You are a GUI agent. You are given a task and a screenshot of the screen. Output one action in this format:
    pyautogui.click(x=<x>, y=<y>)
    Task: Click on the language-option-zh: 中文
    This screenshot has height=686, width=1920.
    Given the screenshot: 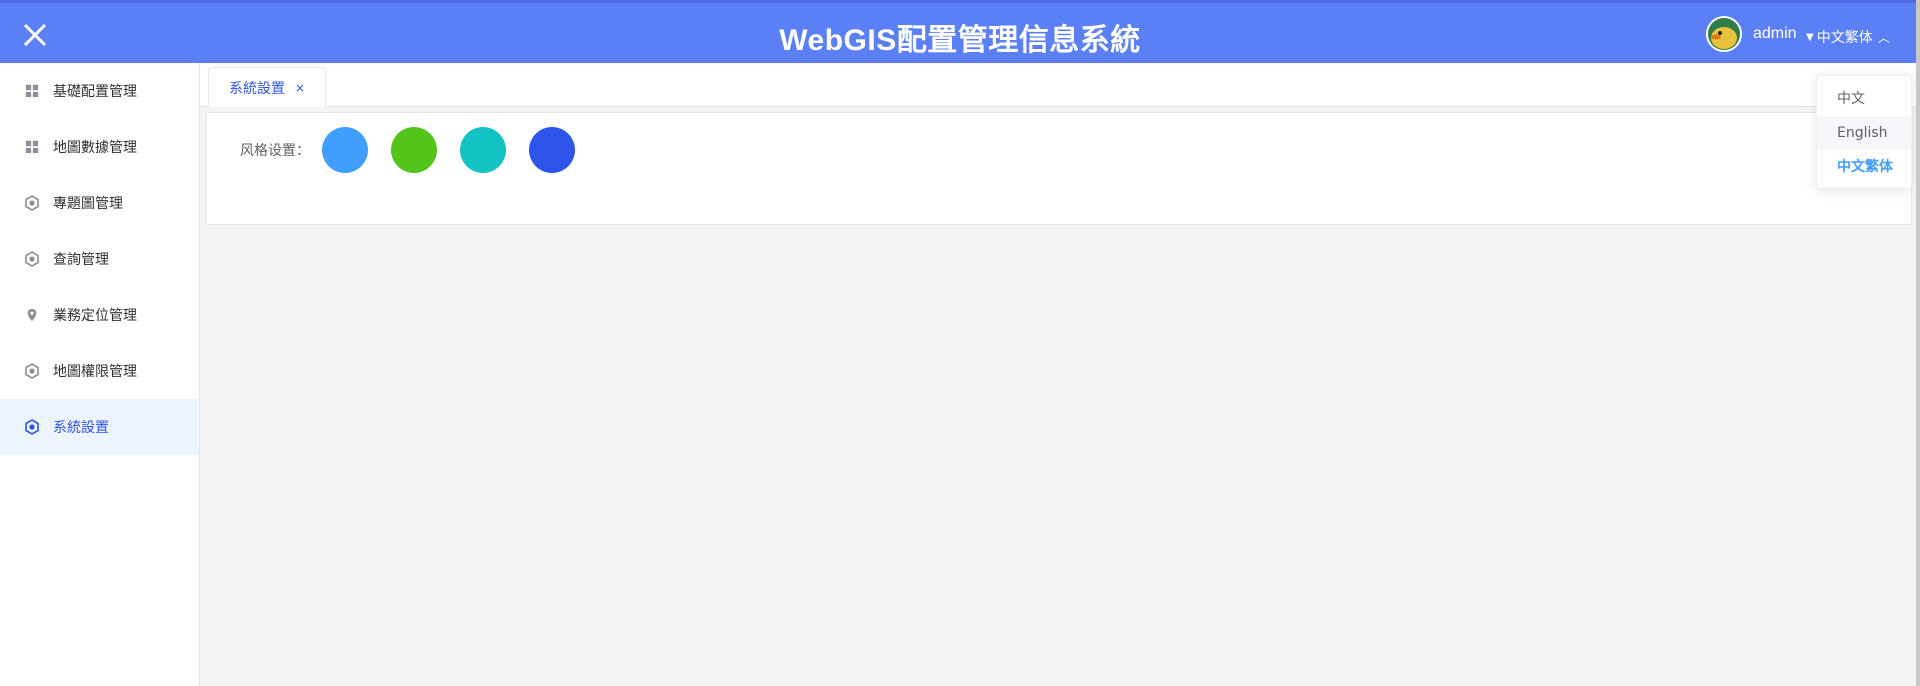 What is the action you would take?
    pyautogui.click(x=1864, y=99)
    